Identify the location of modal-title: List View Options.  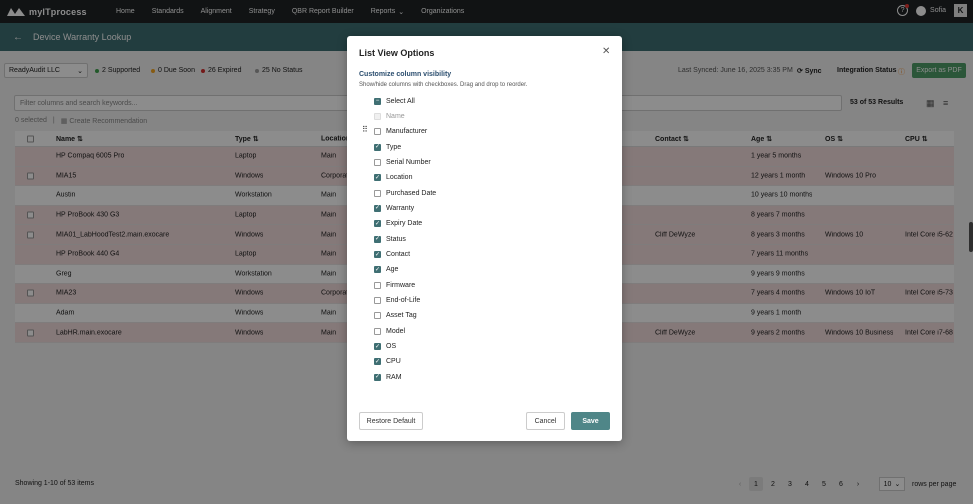
(397, 53).